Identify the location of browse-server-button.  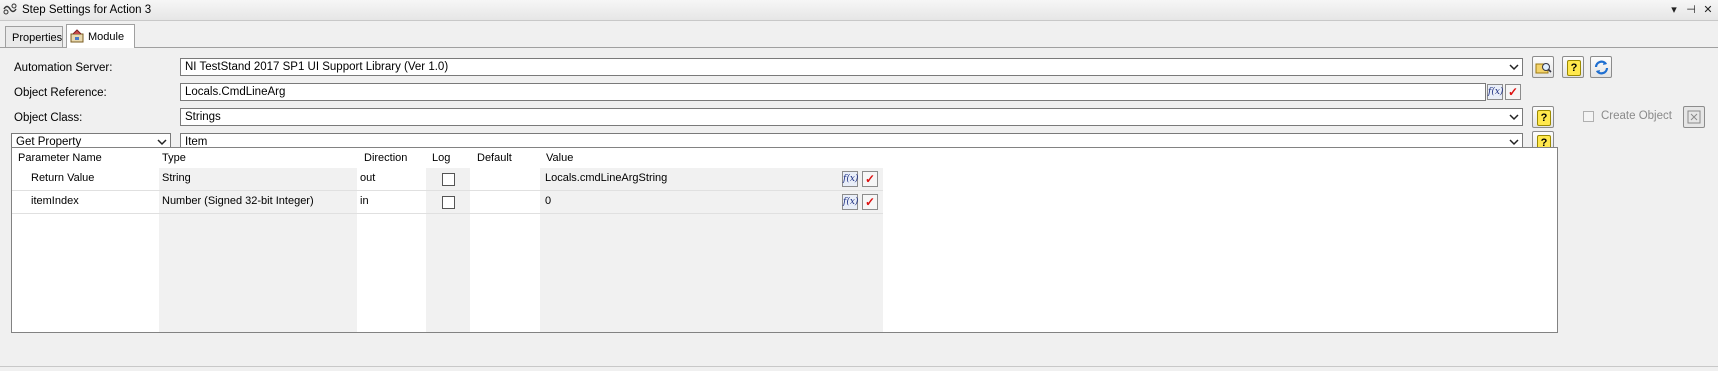
(1543, 67).